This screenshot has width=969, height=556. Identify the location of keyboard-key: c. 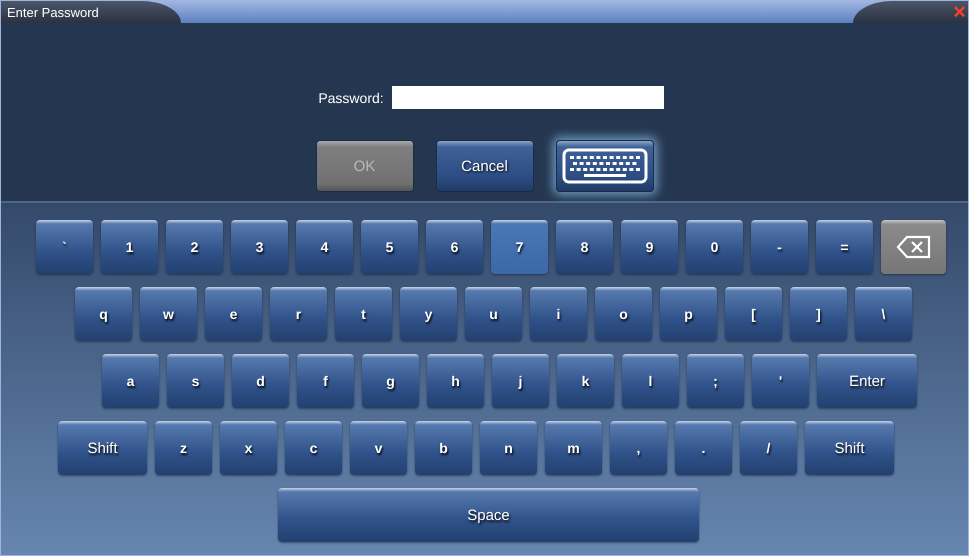
(313, 448).